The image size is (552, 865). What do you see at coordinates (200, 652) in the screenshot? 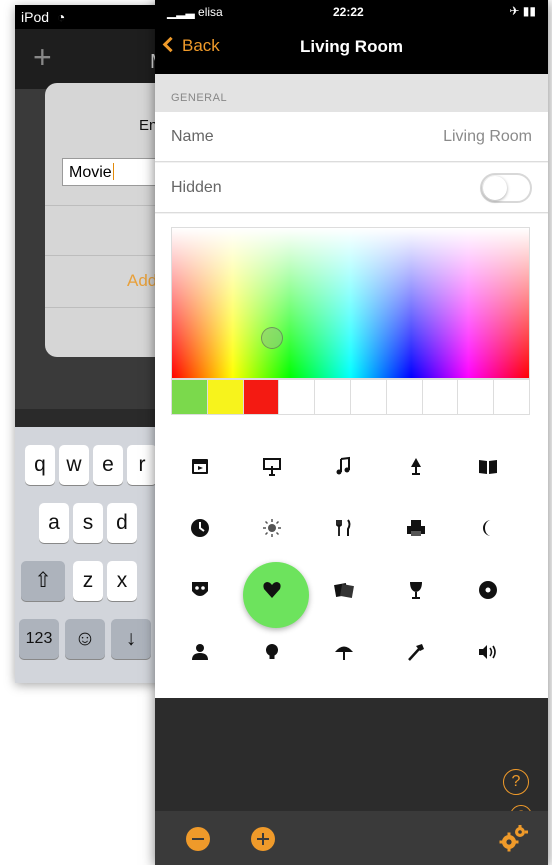
I see `person-icon` at bounding box center [200, 652].